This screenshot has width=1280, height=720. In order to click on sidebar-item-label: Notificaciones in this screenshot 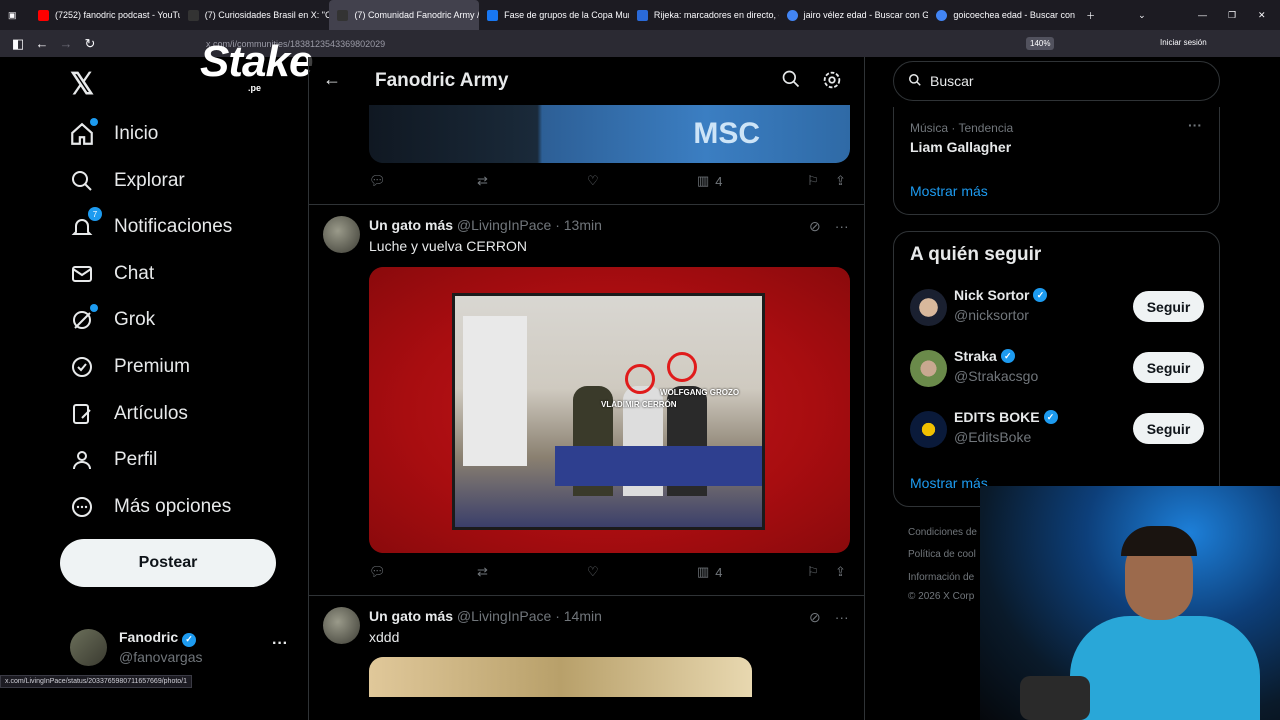, I will do `click(173, 226)`.